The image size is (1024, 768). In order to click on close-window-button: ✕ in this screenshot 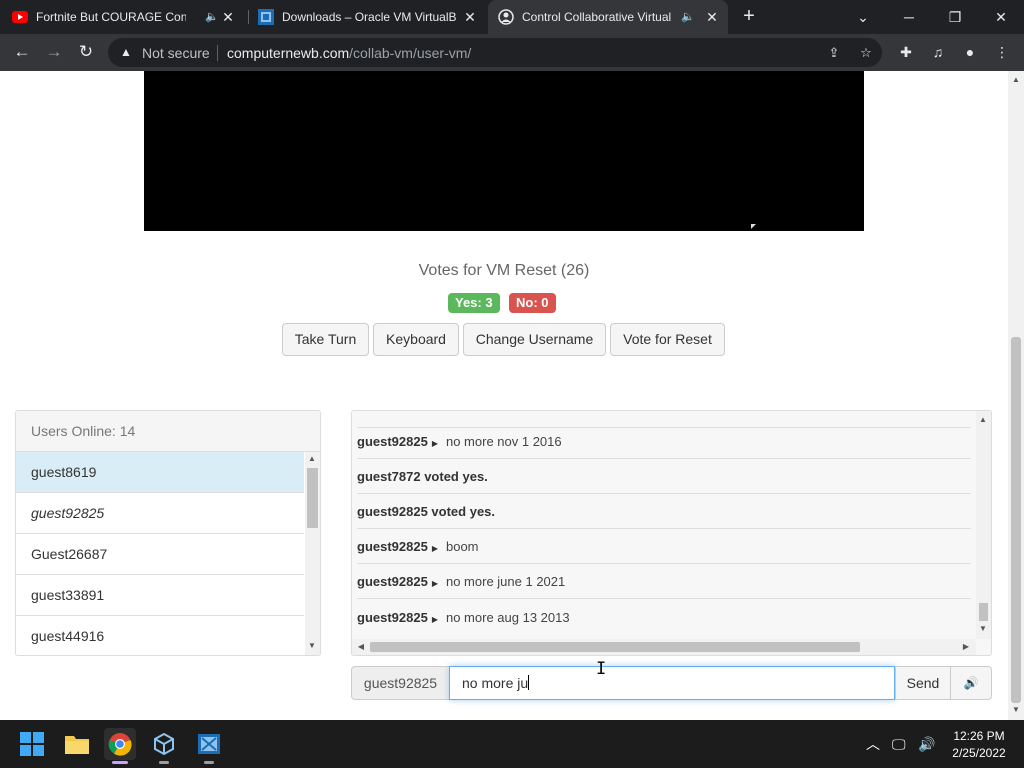, I will do `click(1001, 17)`.